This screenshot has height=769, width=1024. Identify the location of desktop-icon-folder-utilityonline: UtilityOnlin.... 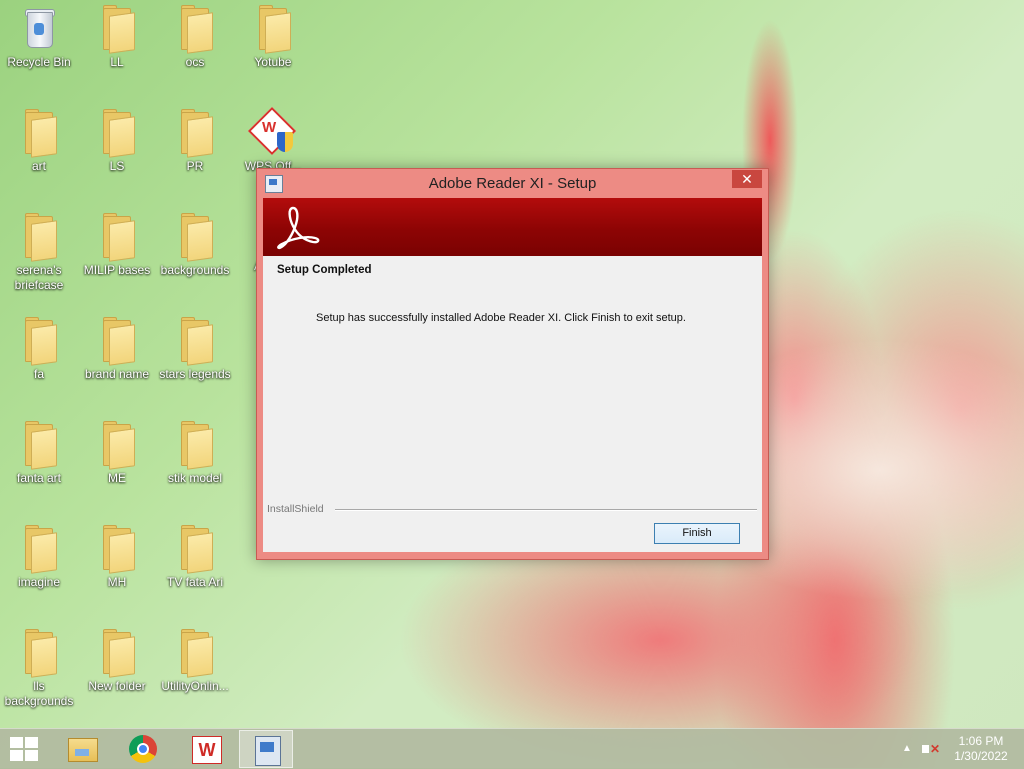
(195, 661).